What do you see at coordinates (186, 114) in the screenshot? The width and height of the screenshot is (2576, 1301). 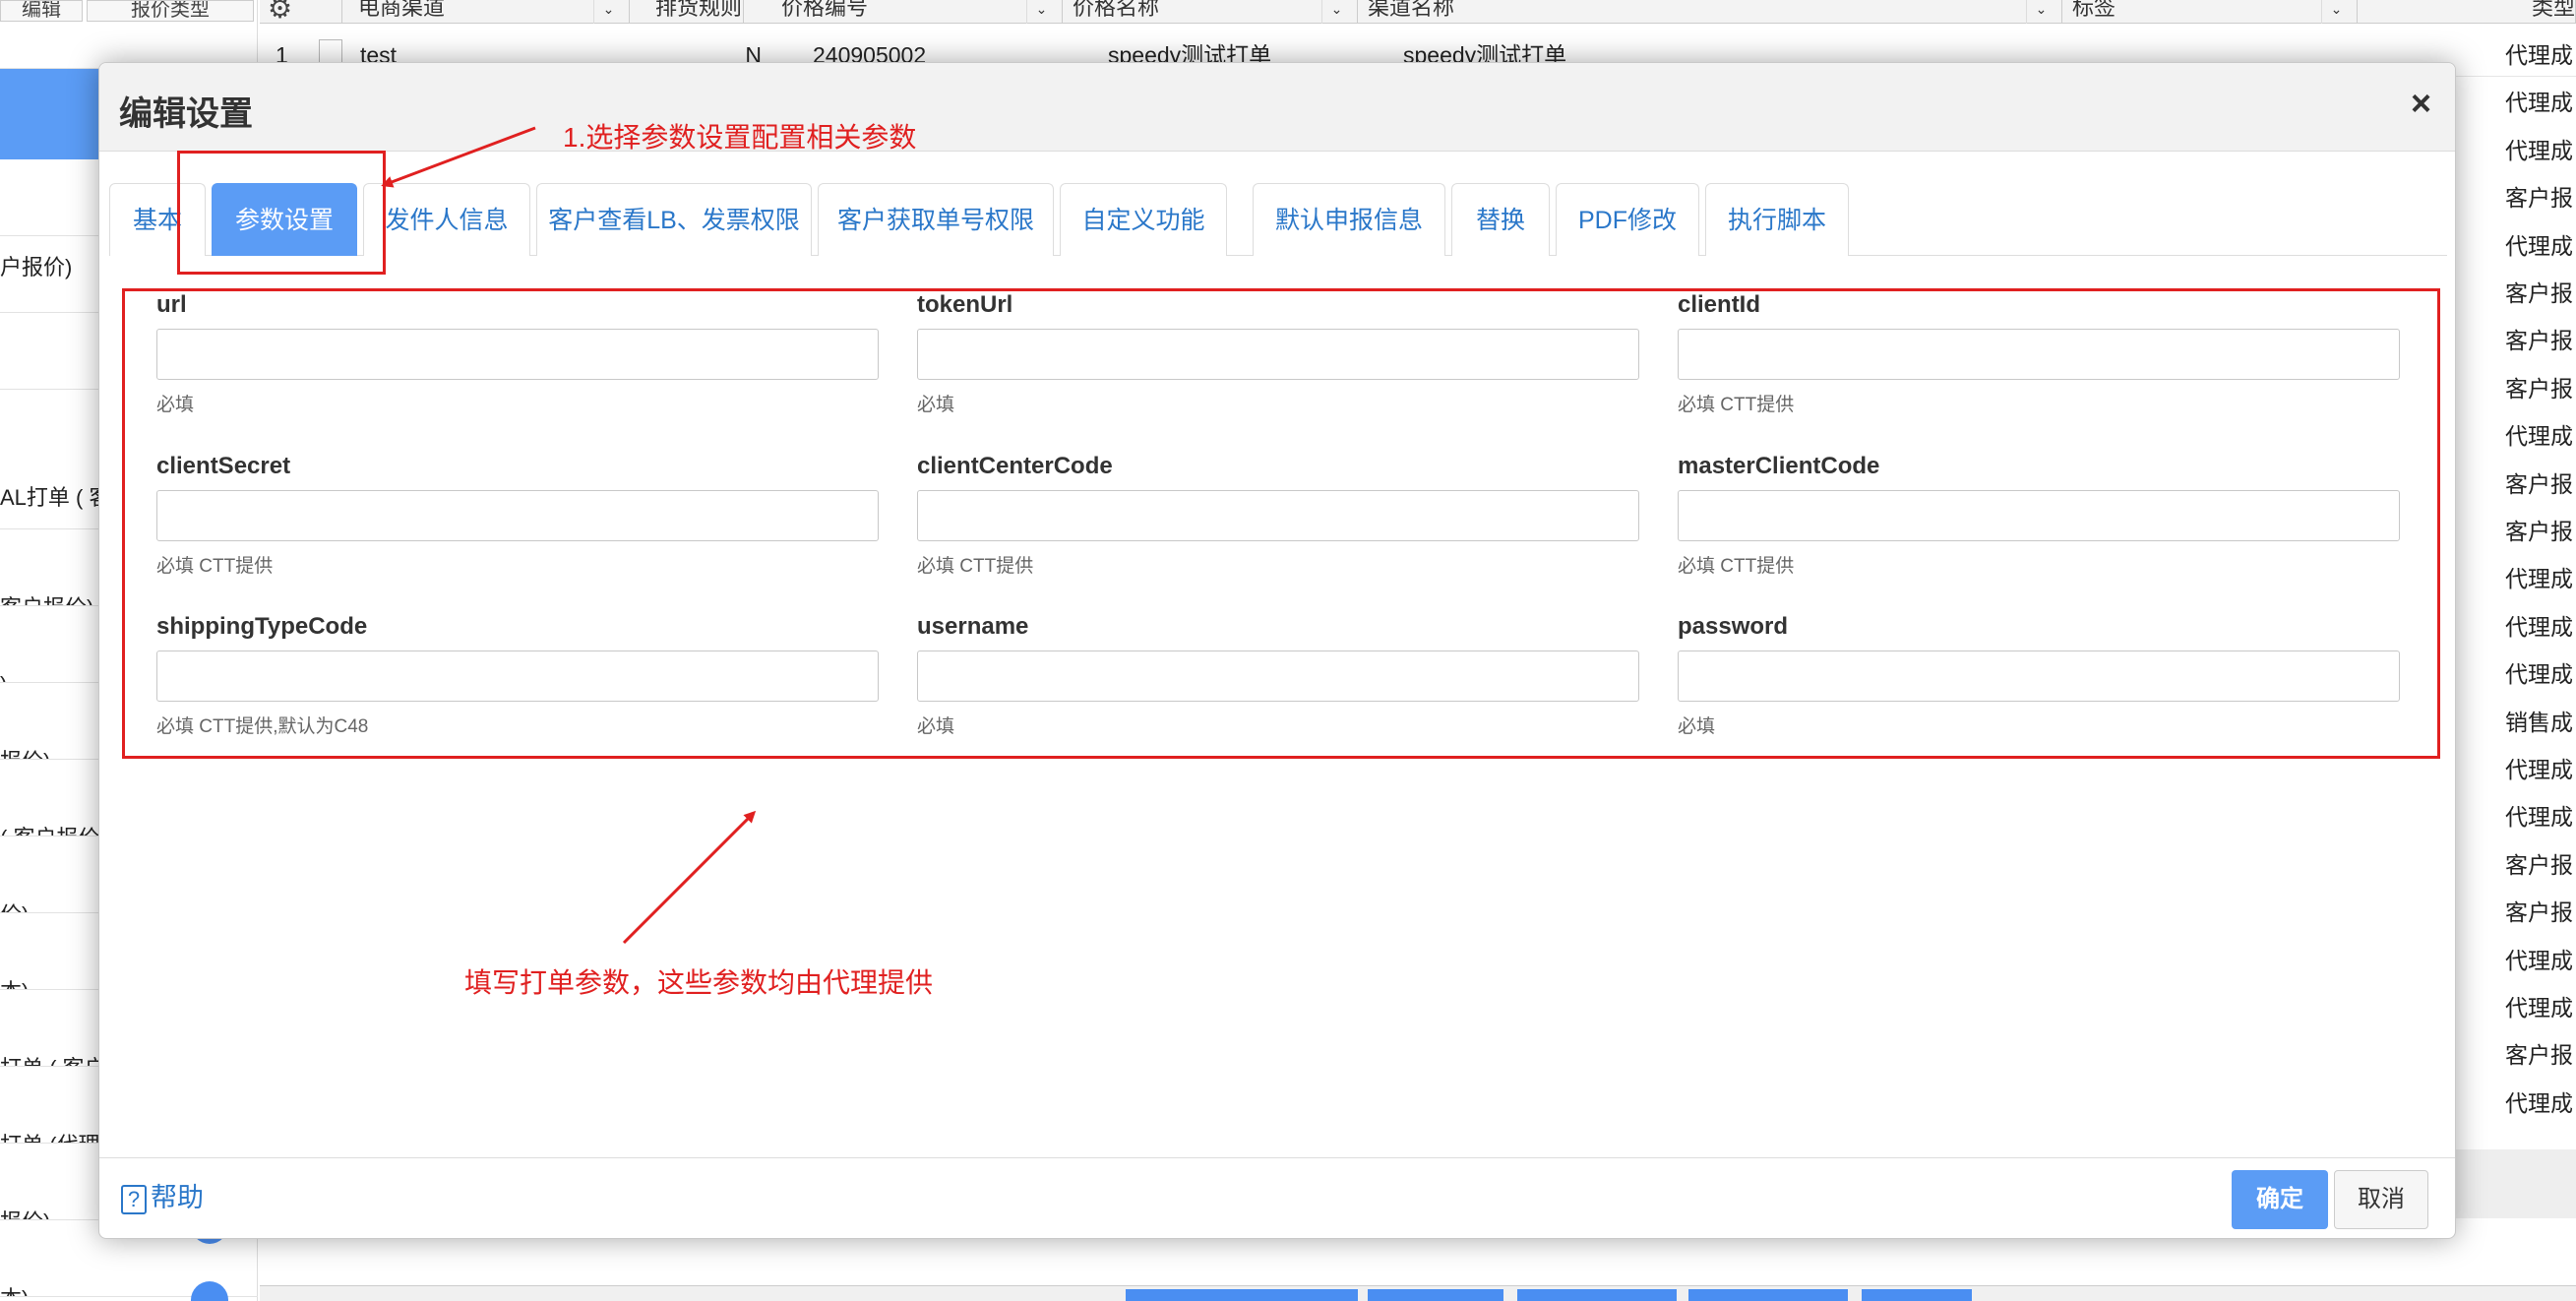 I see `dialog-title: 编辑设置` at bounding box center [186, 114].